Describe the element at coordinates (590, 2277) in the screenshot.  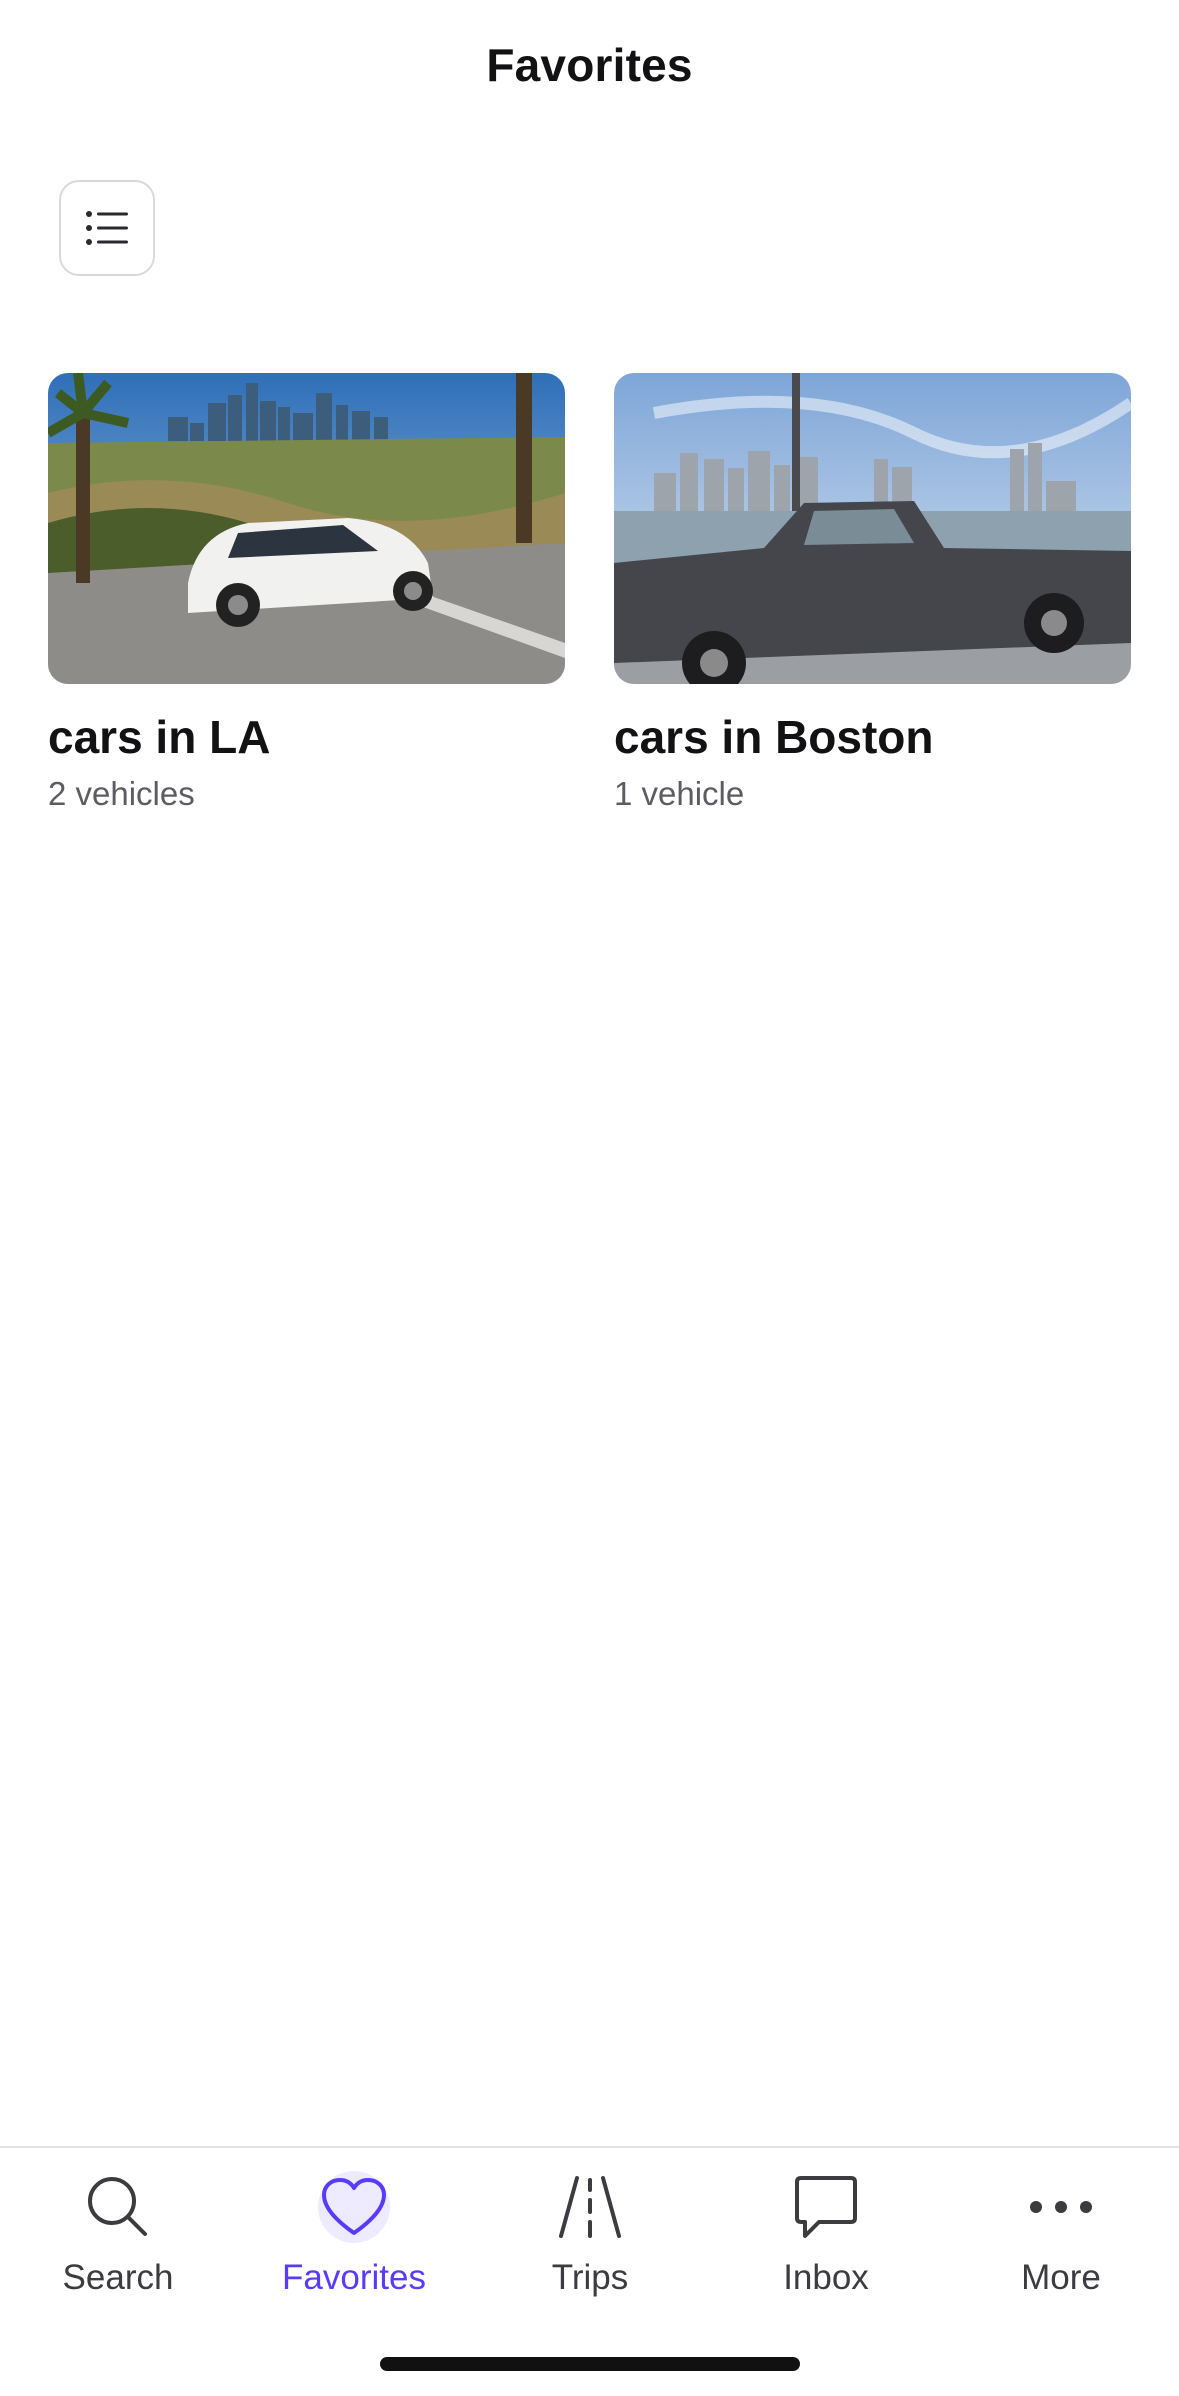
I see `tab-label-trips: Trips` at that location.